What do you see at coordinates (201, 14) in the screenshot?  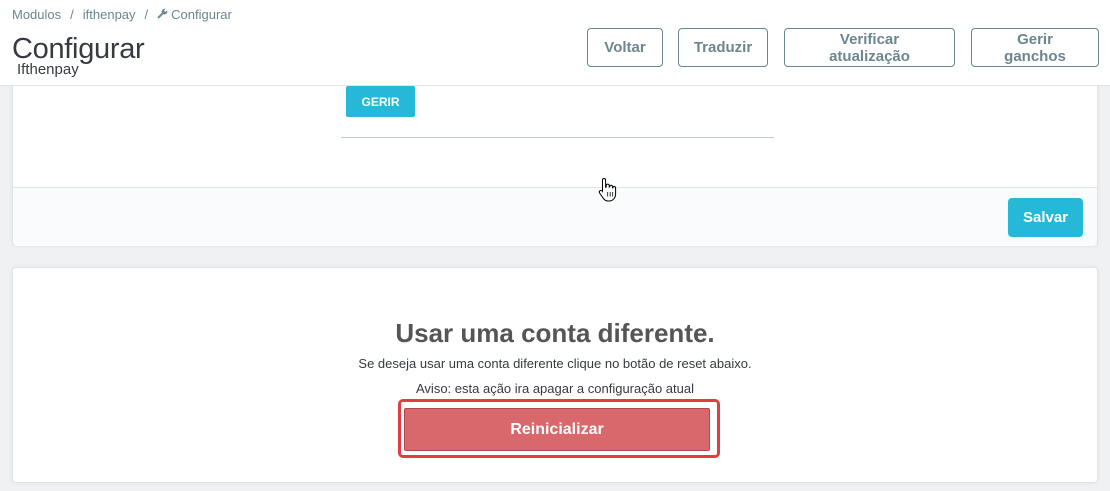 I see `breadcrumb-item-configurar: Configurar` at bounding box center [201, 14].